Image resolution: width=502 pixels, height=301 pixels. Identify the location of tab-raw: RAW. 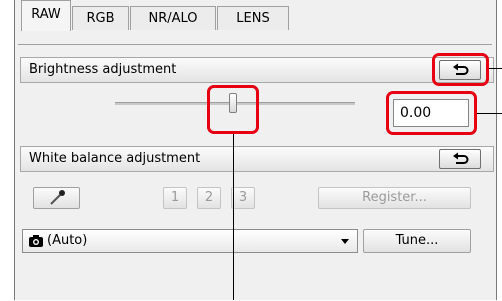
(46, 15).